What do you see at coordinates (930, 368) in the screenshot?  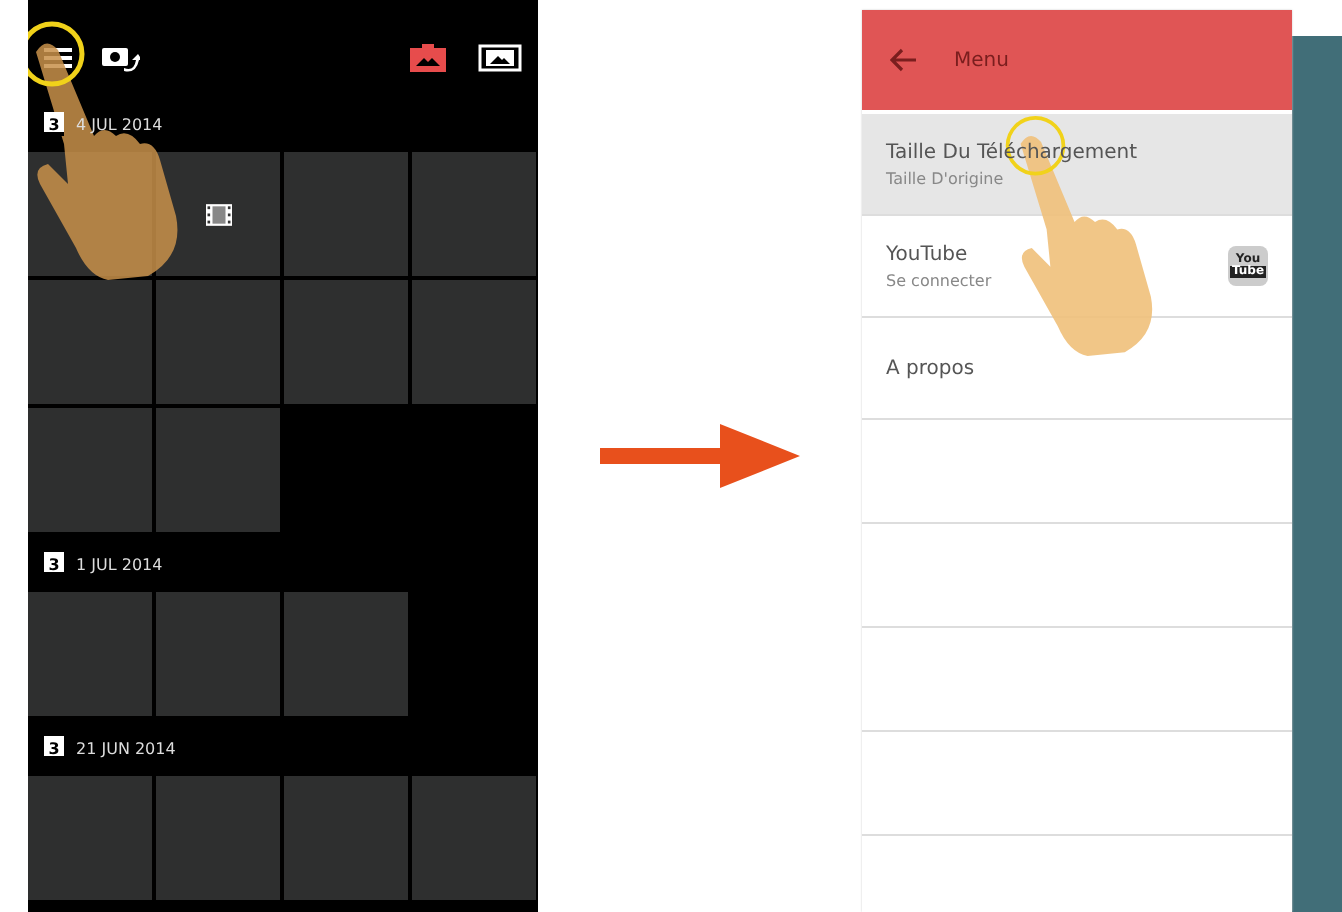 I see `item-title: A propos` at bounding box center [930, 368].